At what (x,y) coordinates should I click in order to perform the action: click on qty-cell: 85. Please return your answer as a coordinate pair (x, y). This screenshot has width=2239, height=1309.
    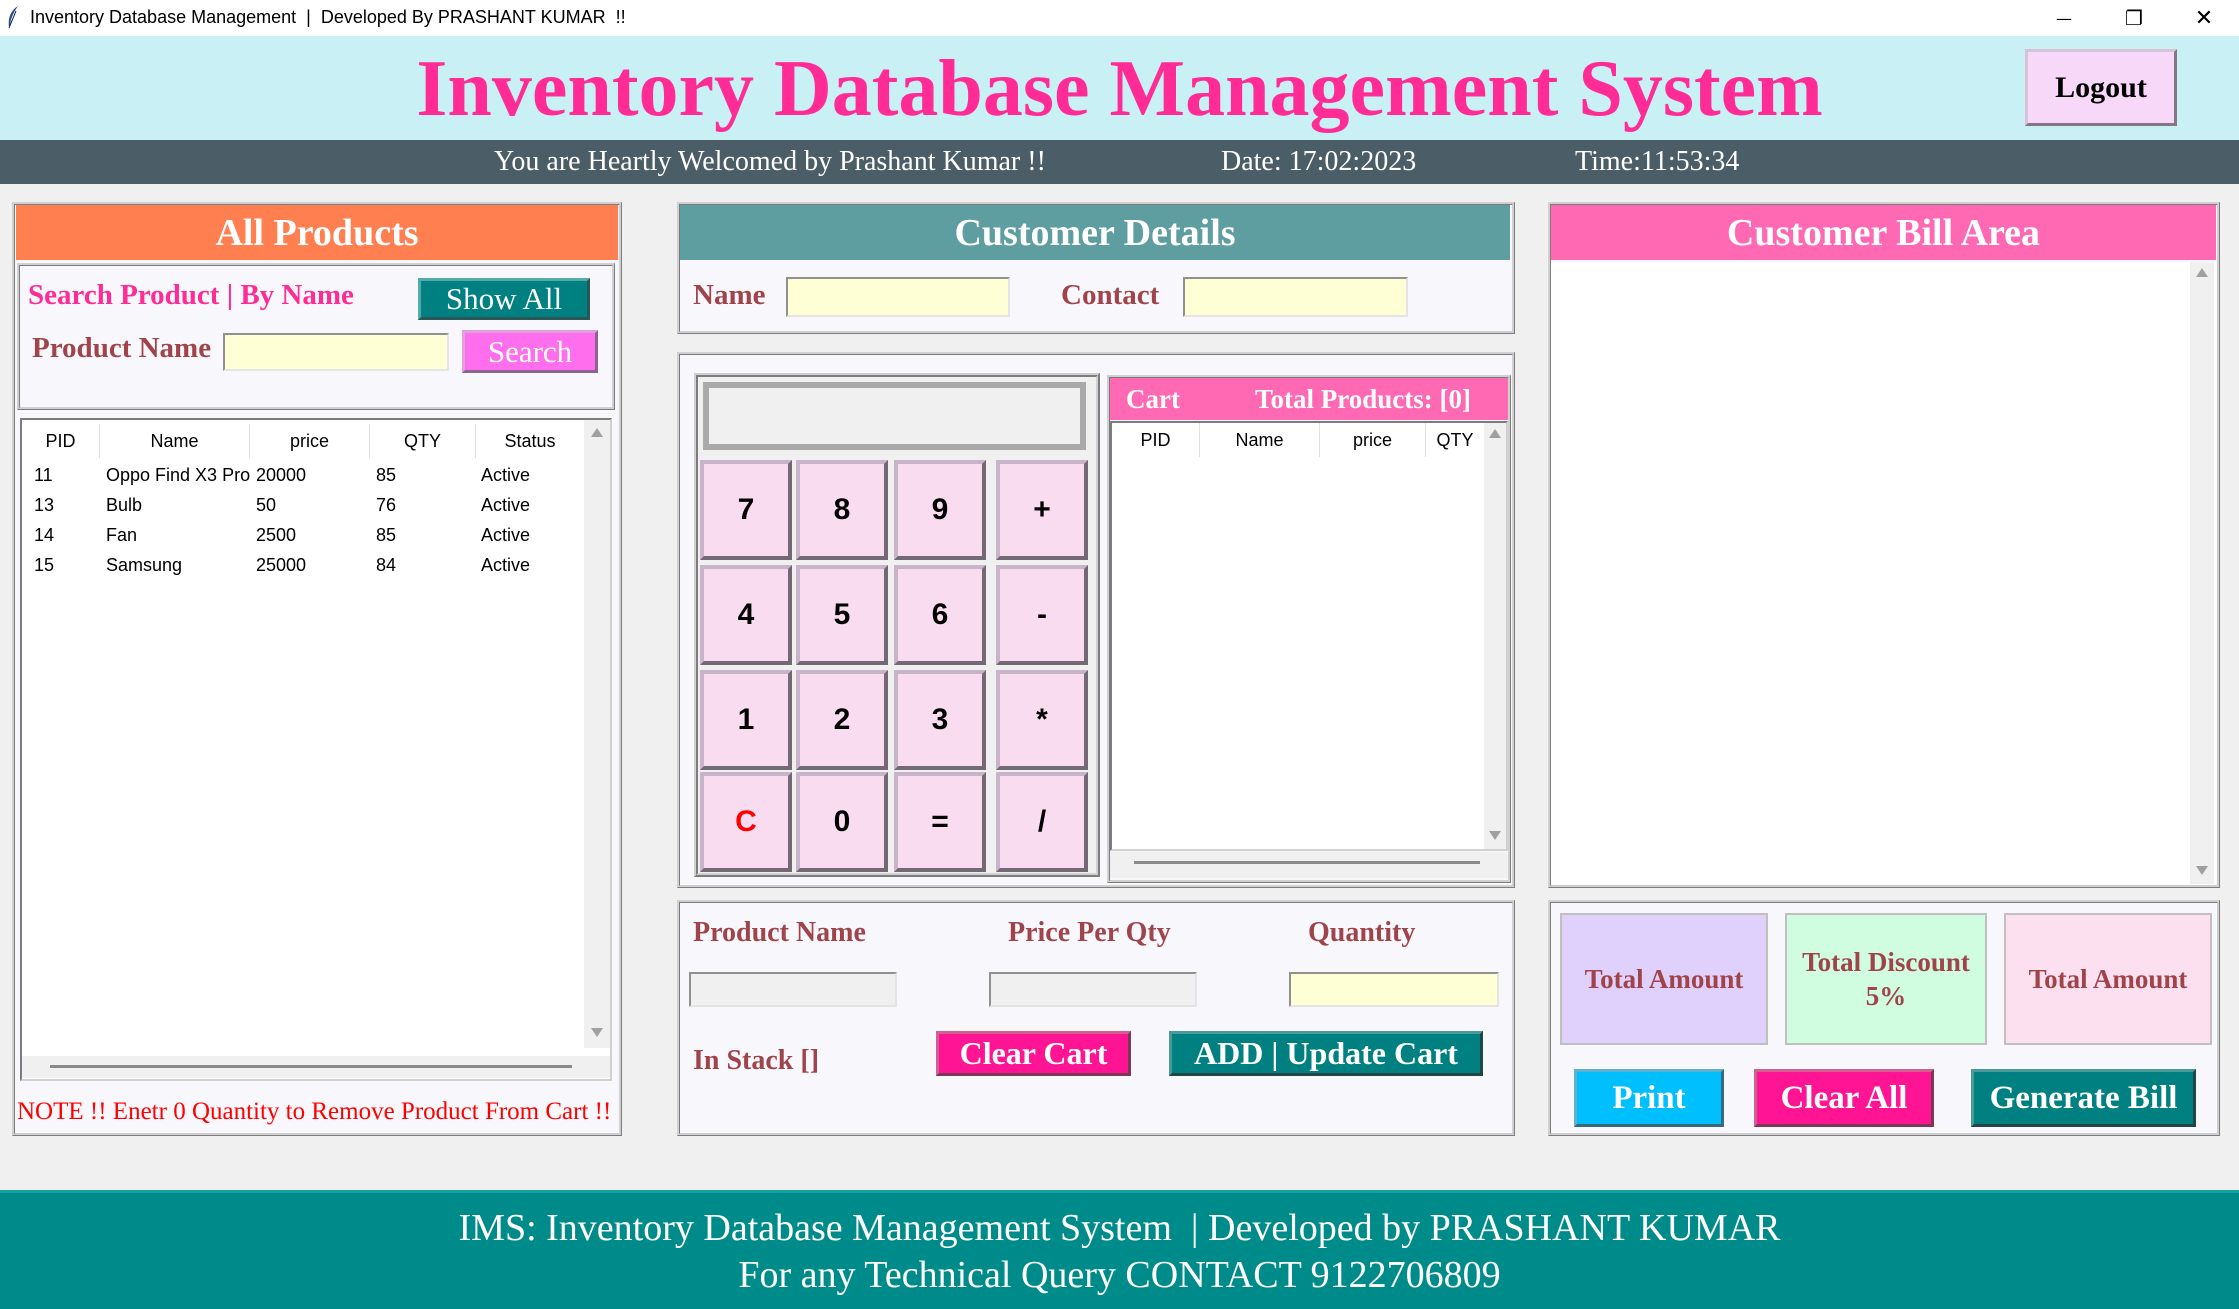
    Looking at the image, I should click on (386, 475).